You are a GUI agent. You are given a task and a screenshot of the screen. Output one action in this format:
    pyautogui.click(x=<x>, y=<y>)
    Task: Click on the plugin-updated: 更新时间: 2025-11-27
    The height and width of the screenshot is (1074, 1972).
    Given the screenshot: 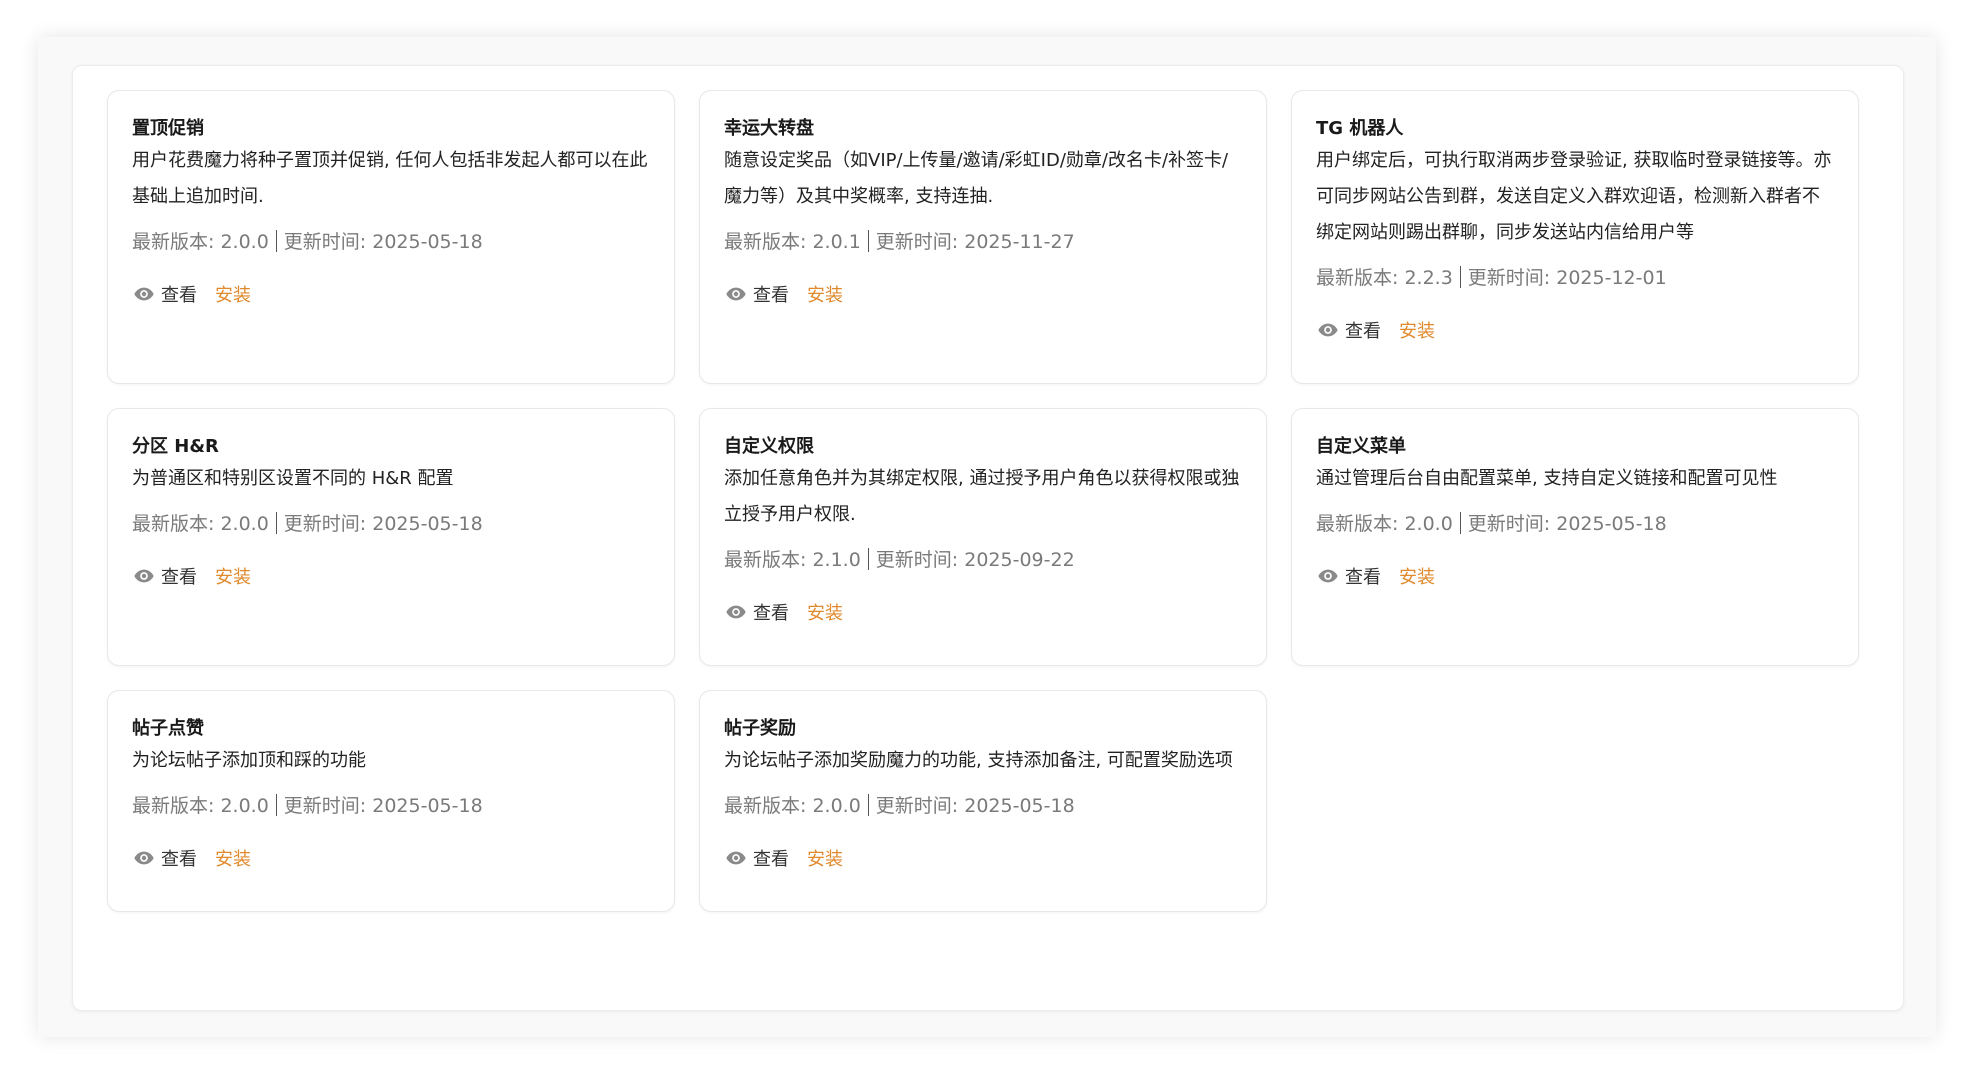 What is the action you would take?
    pyautogui.click(x=975, y=242)
    